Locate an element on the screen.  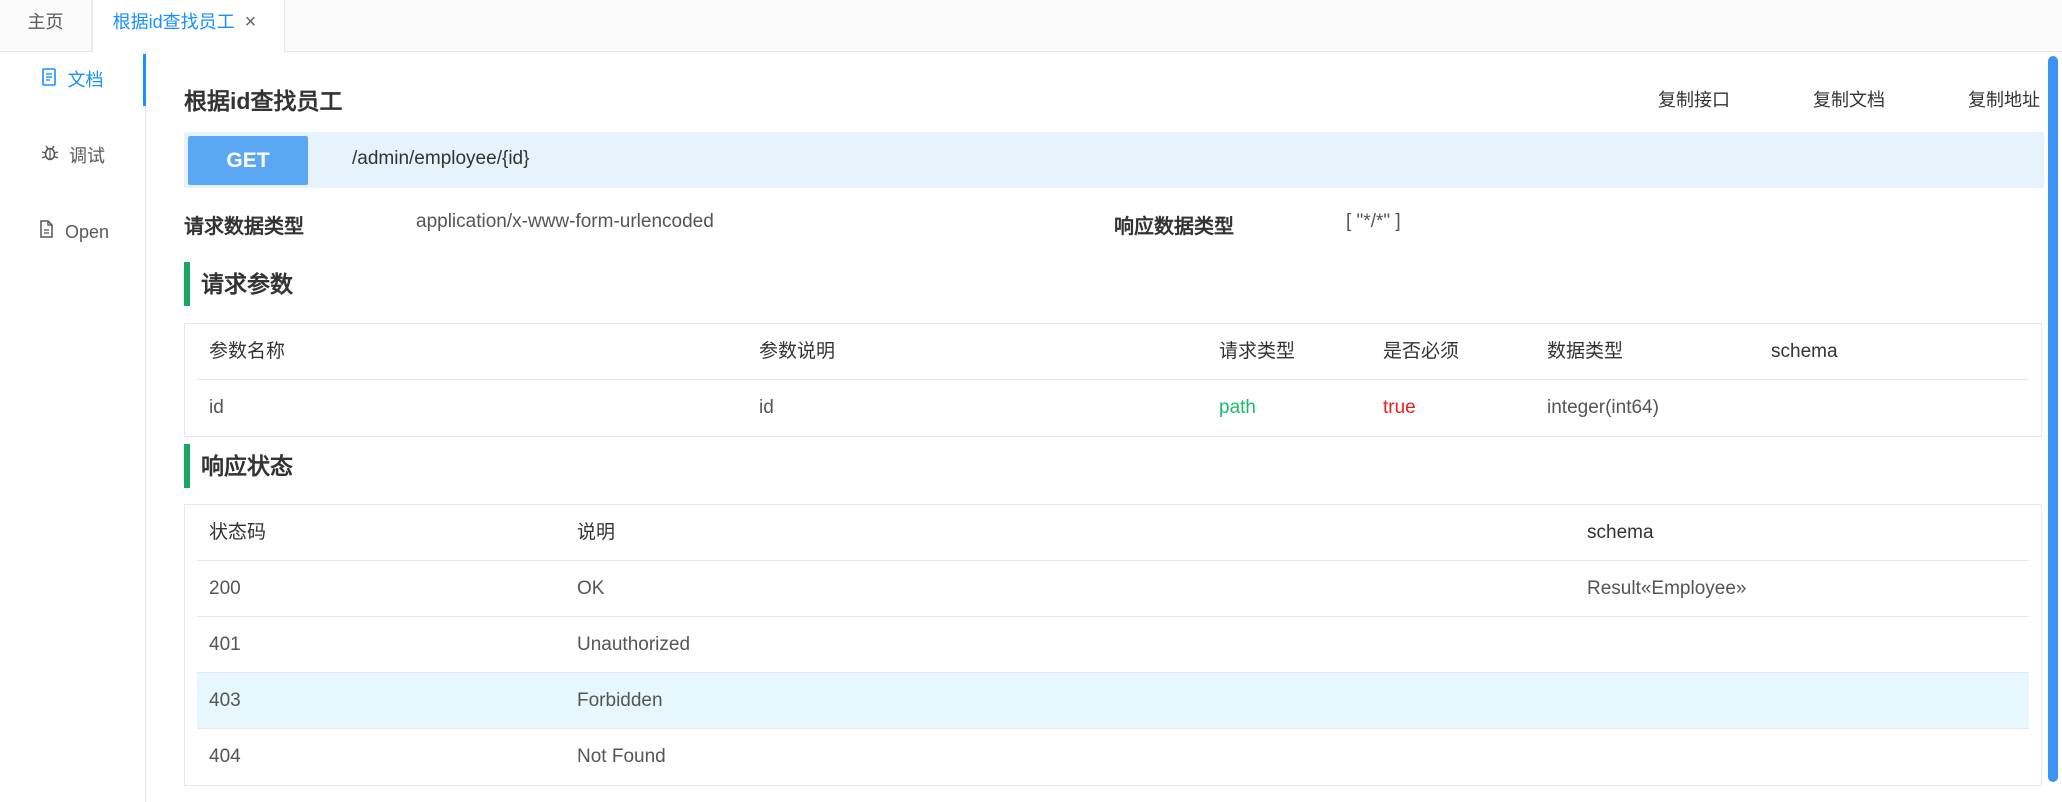
column-header: 参数名称 is located at coordinates (247, 351).